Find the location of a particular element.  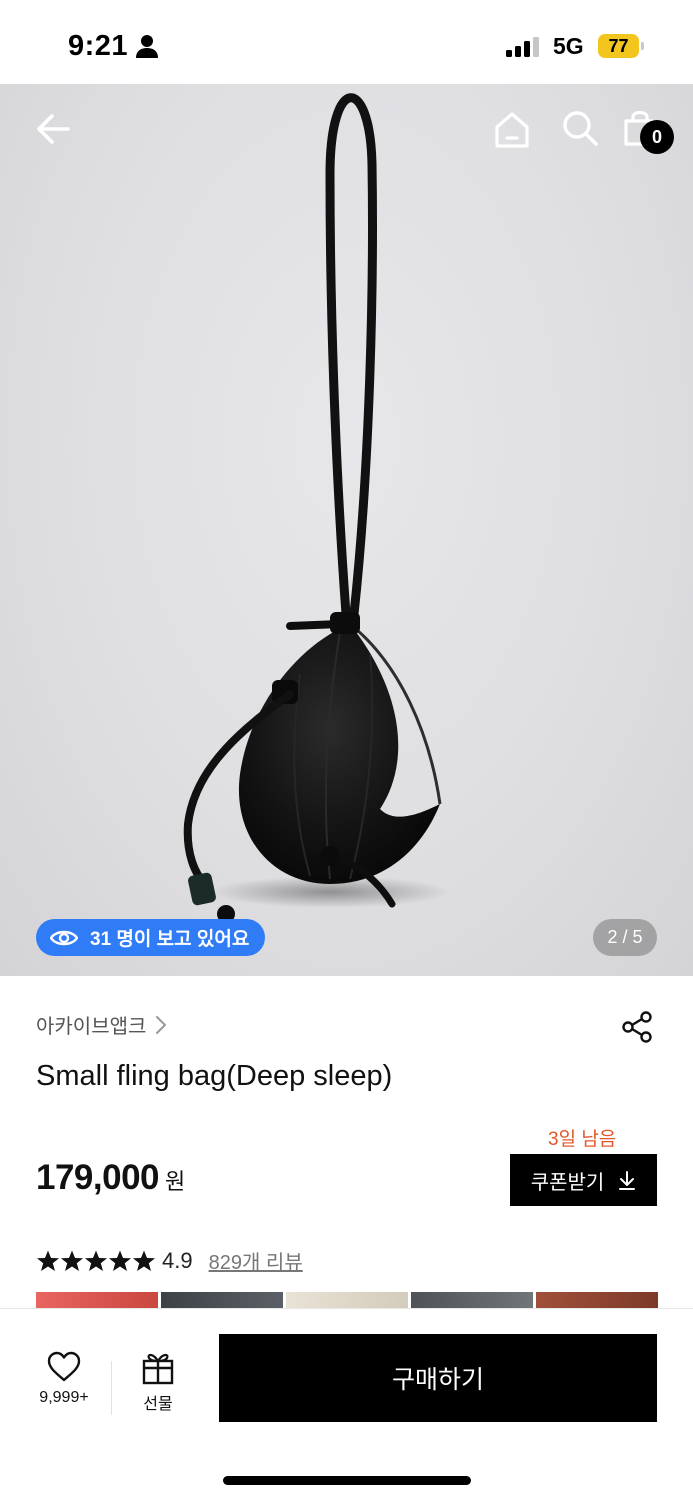

get-coupon-label: 쿠폰받기 is located at coordinates (567, 1182).